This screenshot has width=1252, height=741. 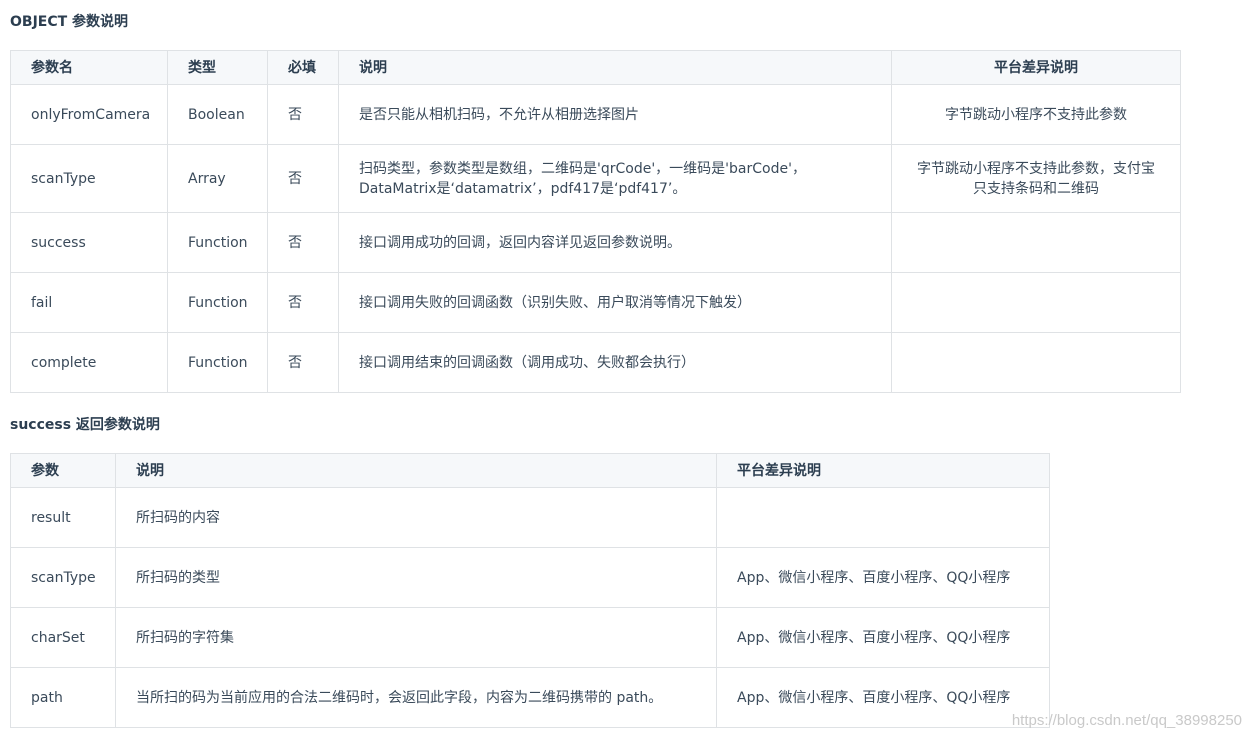 I want to click on table-row: charSet 所扫码的字符集 App、微信小程序、百度小程序、QQ小程序, so click(x=530, y=637).